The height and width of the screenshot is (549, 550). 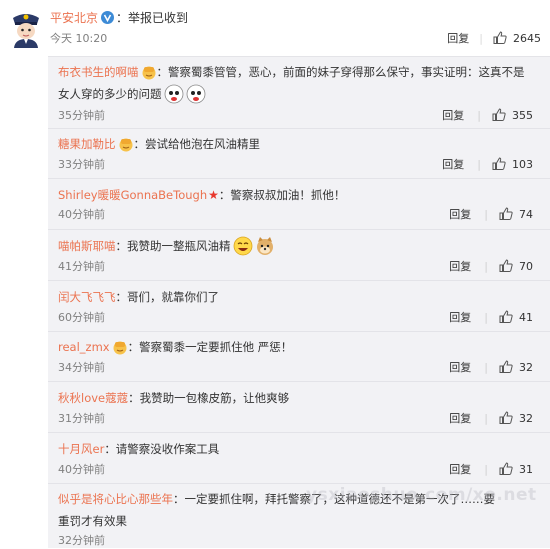 I want to click on comment-username: 秋秋love蔻蔻, so click(x=93, y=398).